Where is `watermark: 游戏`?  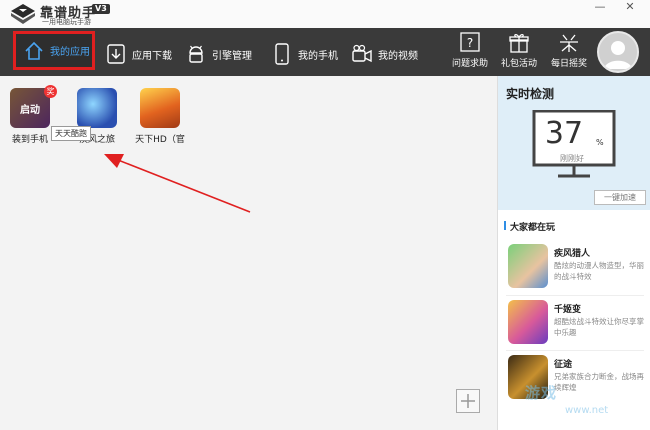
watermark: 游戏 is located at coordinates (541, 393).